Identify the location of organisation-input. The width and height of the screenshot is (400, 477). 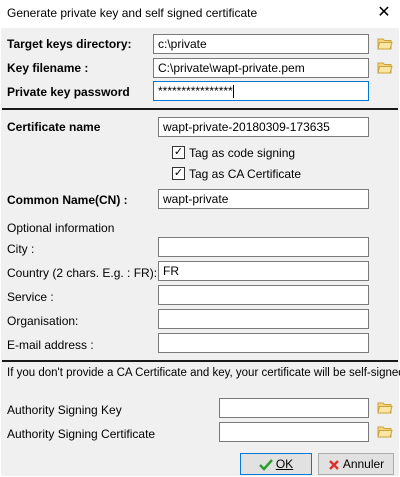
(263, 319).